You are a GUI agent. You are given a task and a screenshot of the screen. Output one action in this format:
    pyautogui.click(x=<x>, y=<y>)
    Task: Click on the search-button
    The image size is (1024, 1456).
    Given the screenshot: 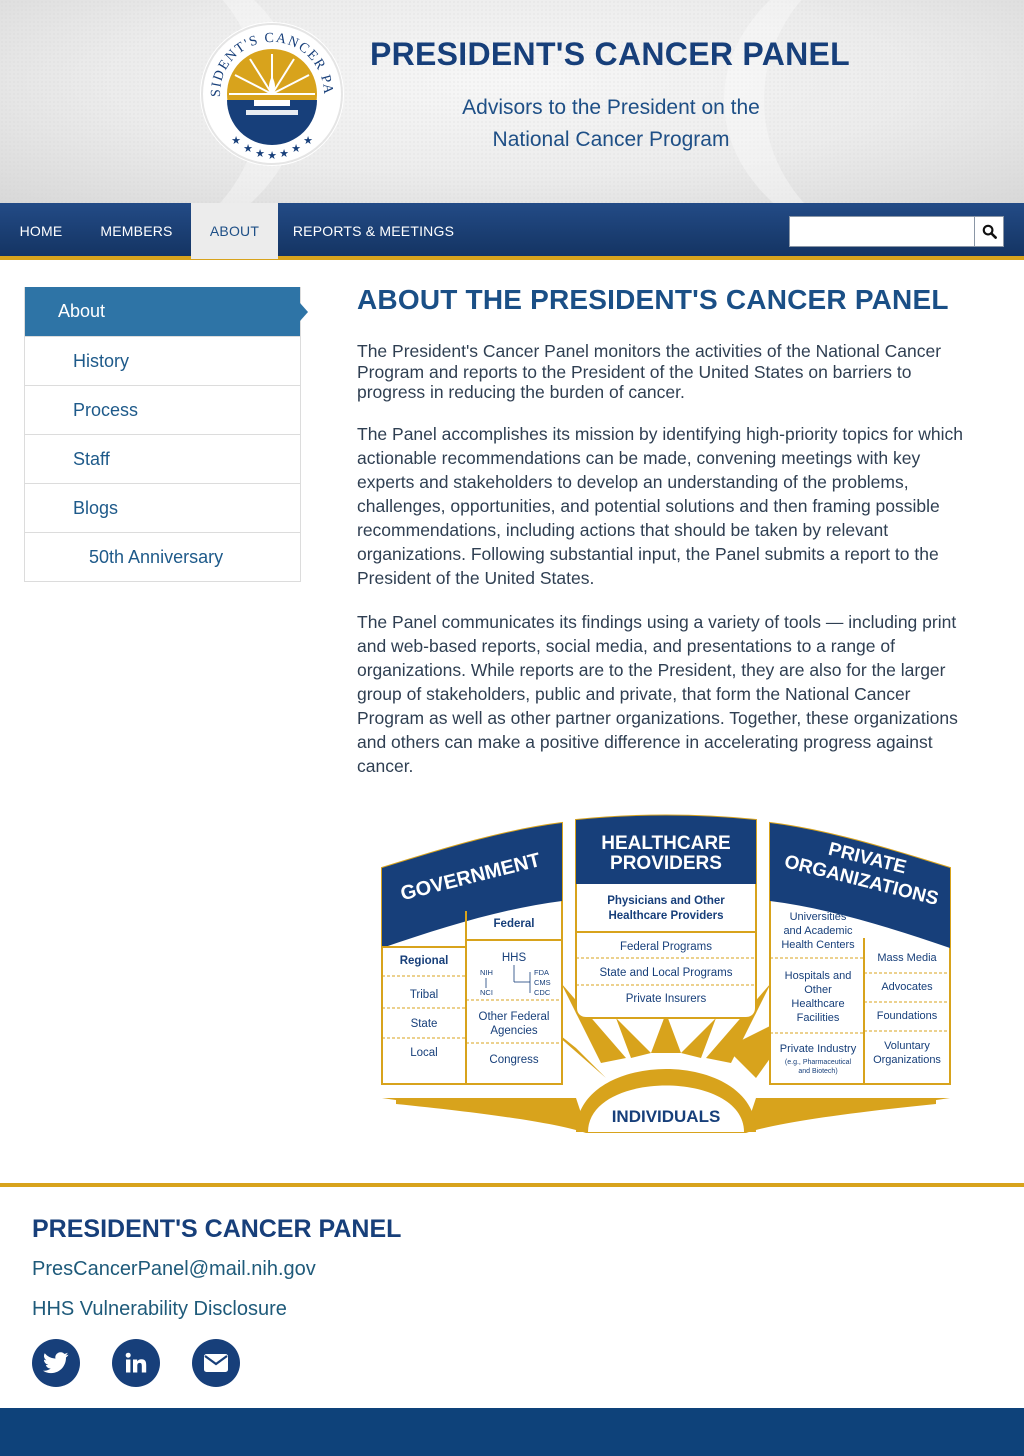 What is the action you would take?
    pyautogui.click(x=989, y=231)
    